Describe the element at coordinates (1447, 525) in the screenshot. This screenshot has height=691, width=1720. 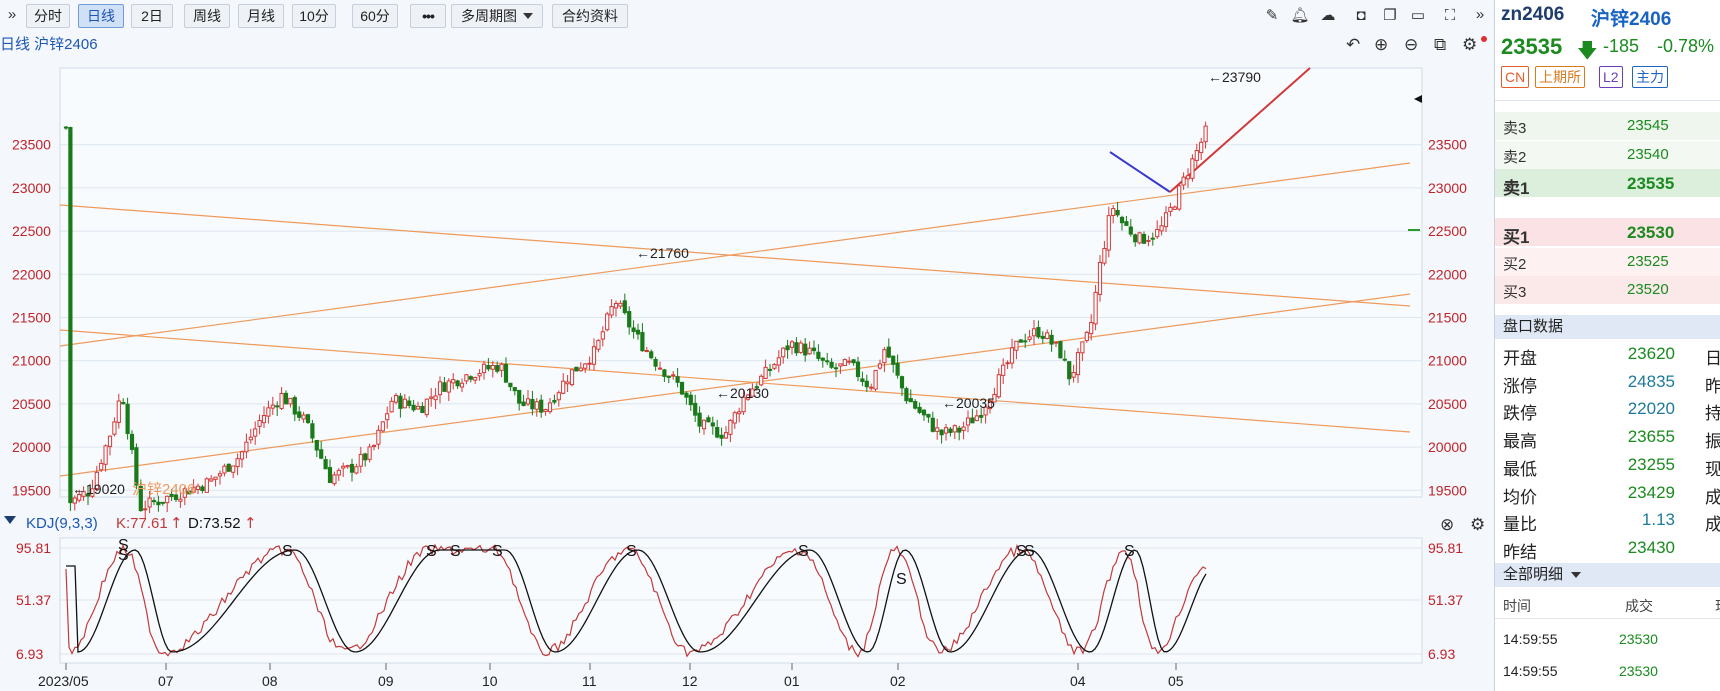
I see `kdj-close-icon: ⊗` at that location.